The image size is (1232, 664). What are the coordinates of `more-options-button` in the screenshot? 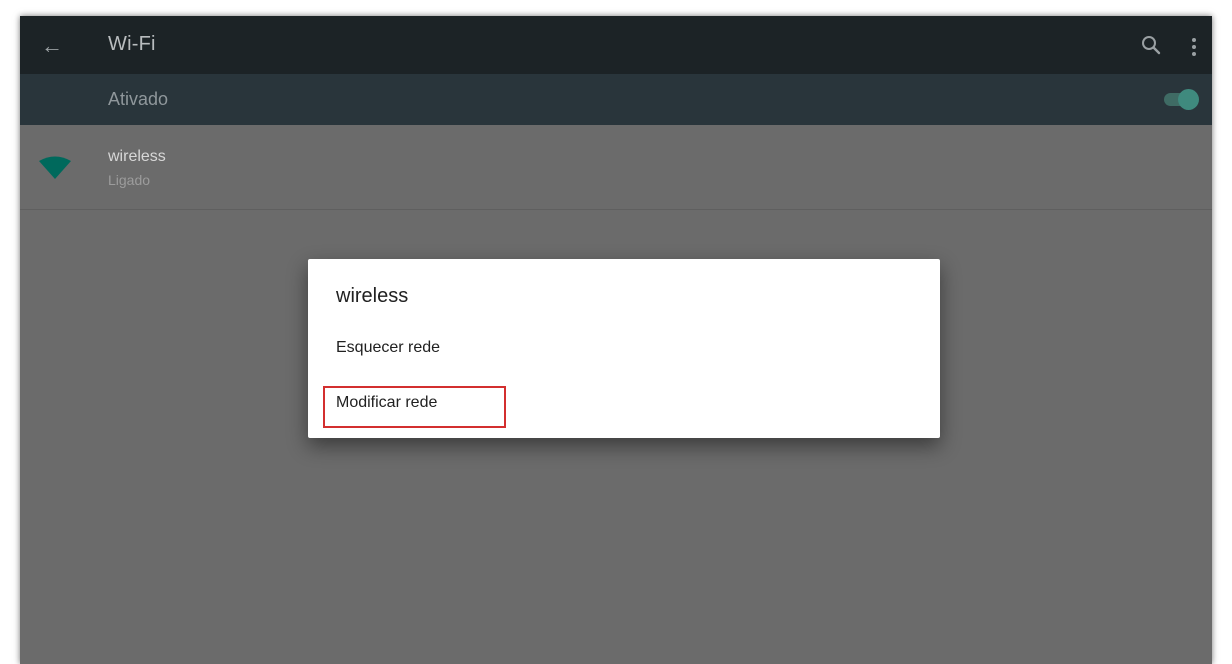 It's located at (1194, 47).